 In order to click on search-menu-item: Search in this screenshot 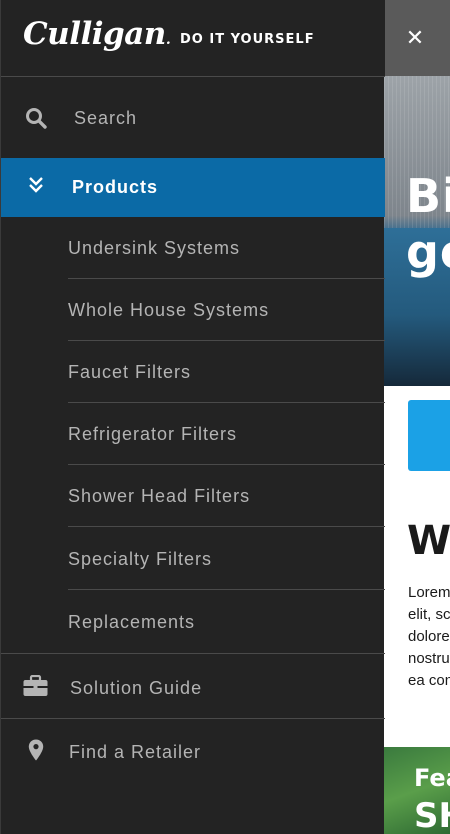, I will do `click(193, 118)`.